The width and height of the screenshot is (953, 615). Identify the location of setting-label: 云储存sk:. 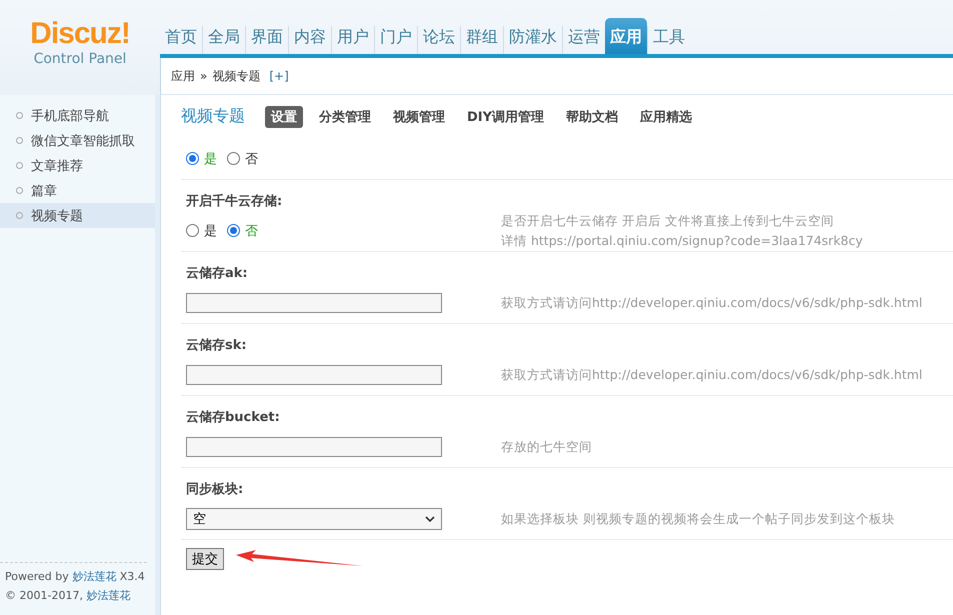
(216, 345).